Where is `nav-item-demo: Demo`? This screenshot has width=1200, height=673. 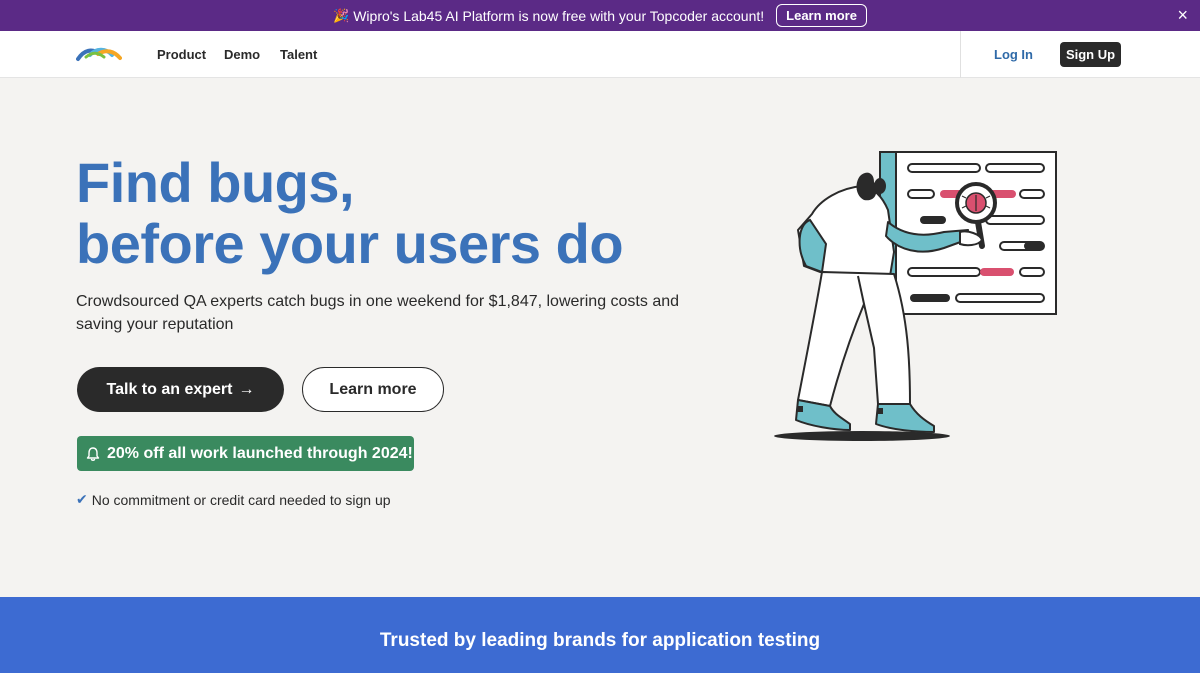
nav-item-demo: Demo is located at coordinates (242, 54).